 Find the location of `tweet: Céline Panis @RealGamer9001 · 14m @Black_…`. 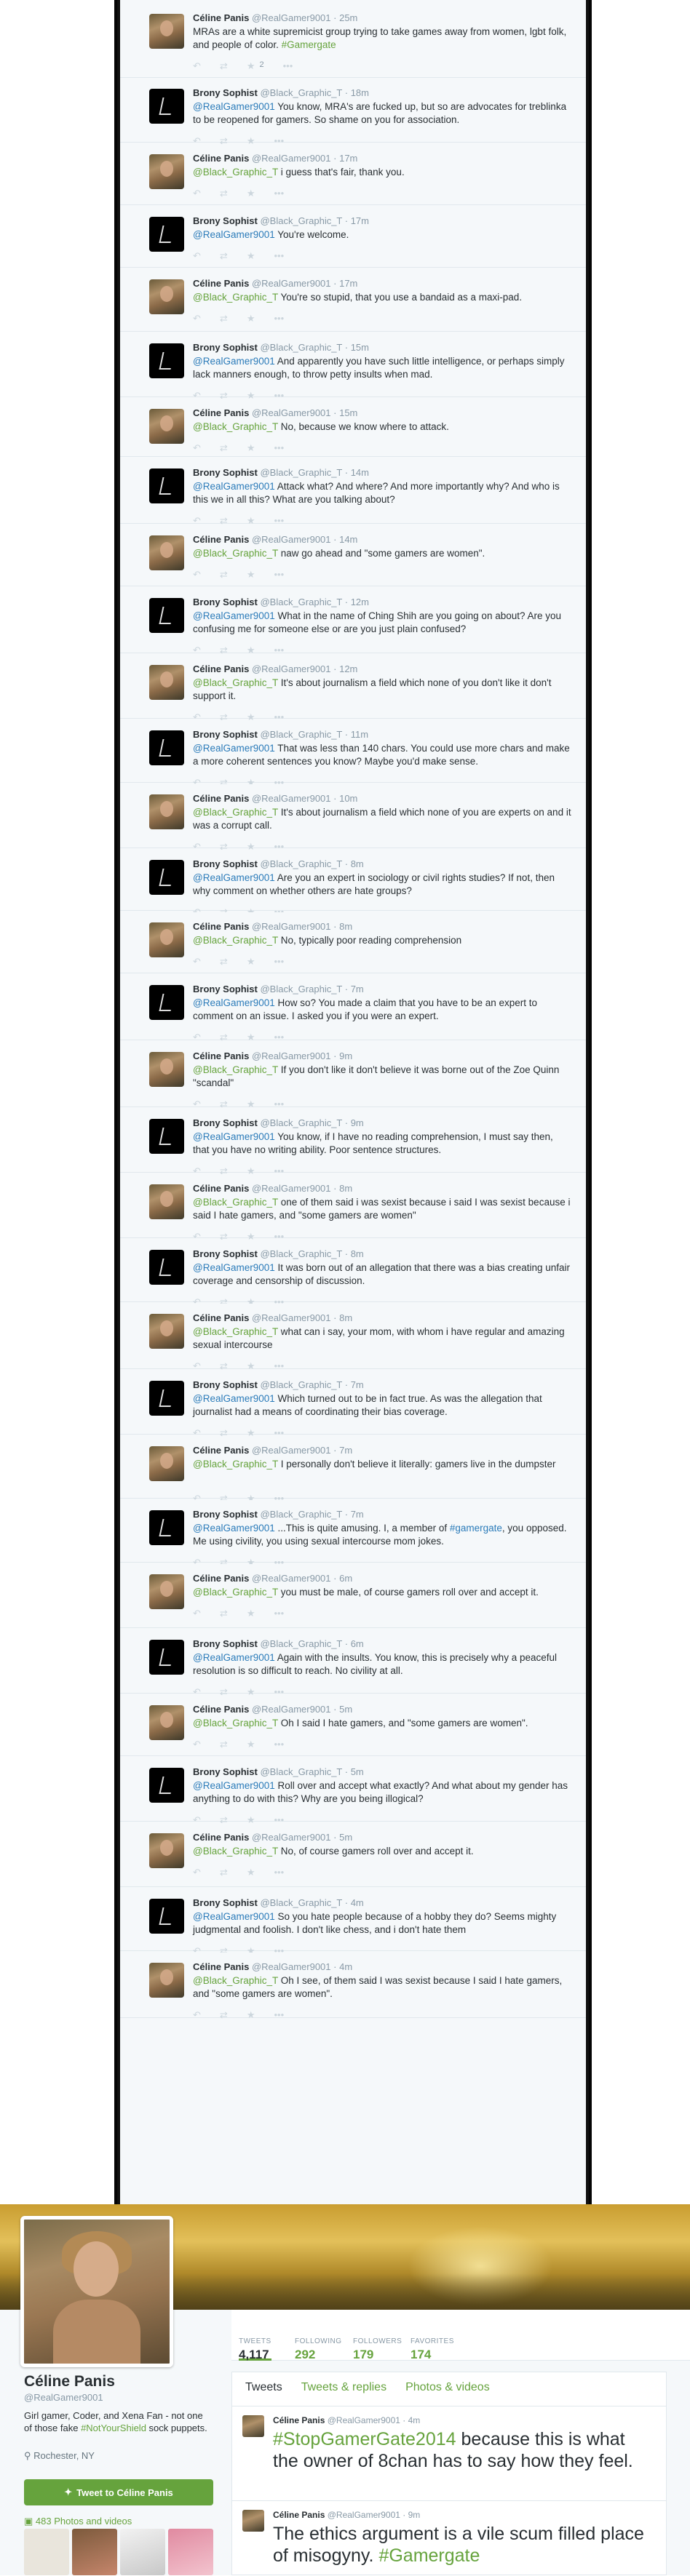

tweet: Céline Panis @RealGamer9001 · 14m @Black_… is located at coordinates (353, 555).